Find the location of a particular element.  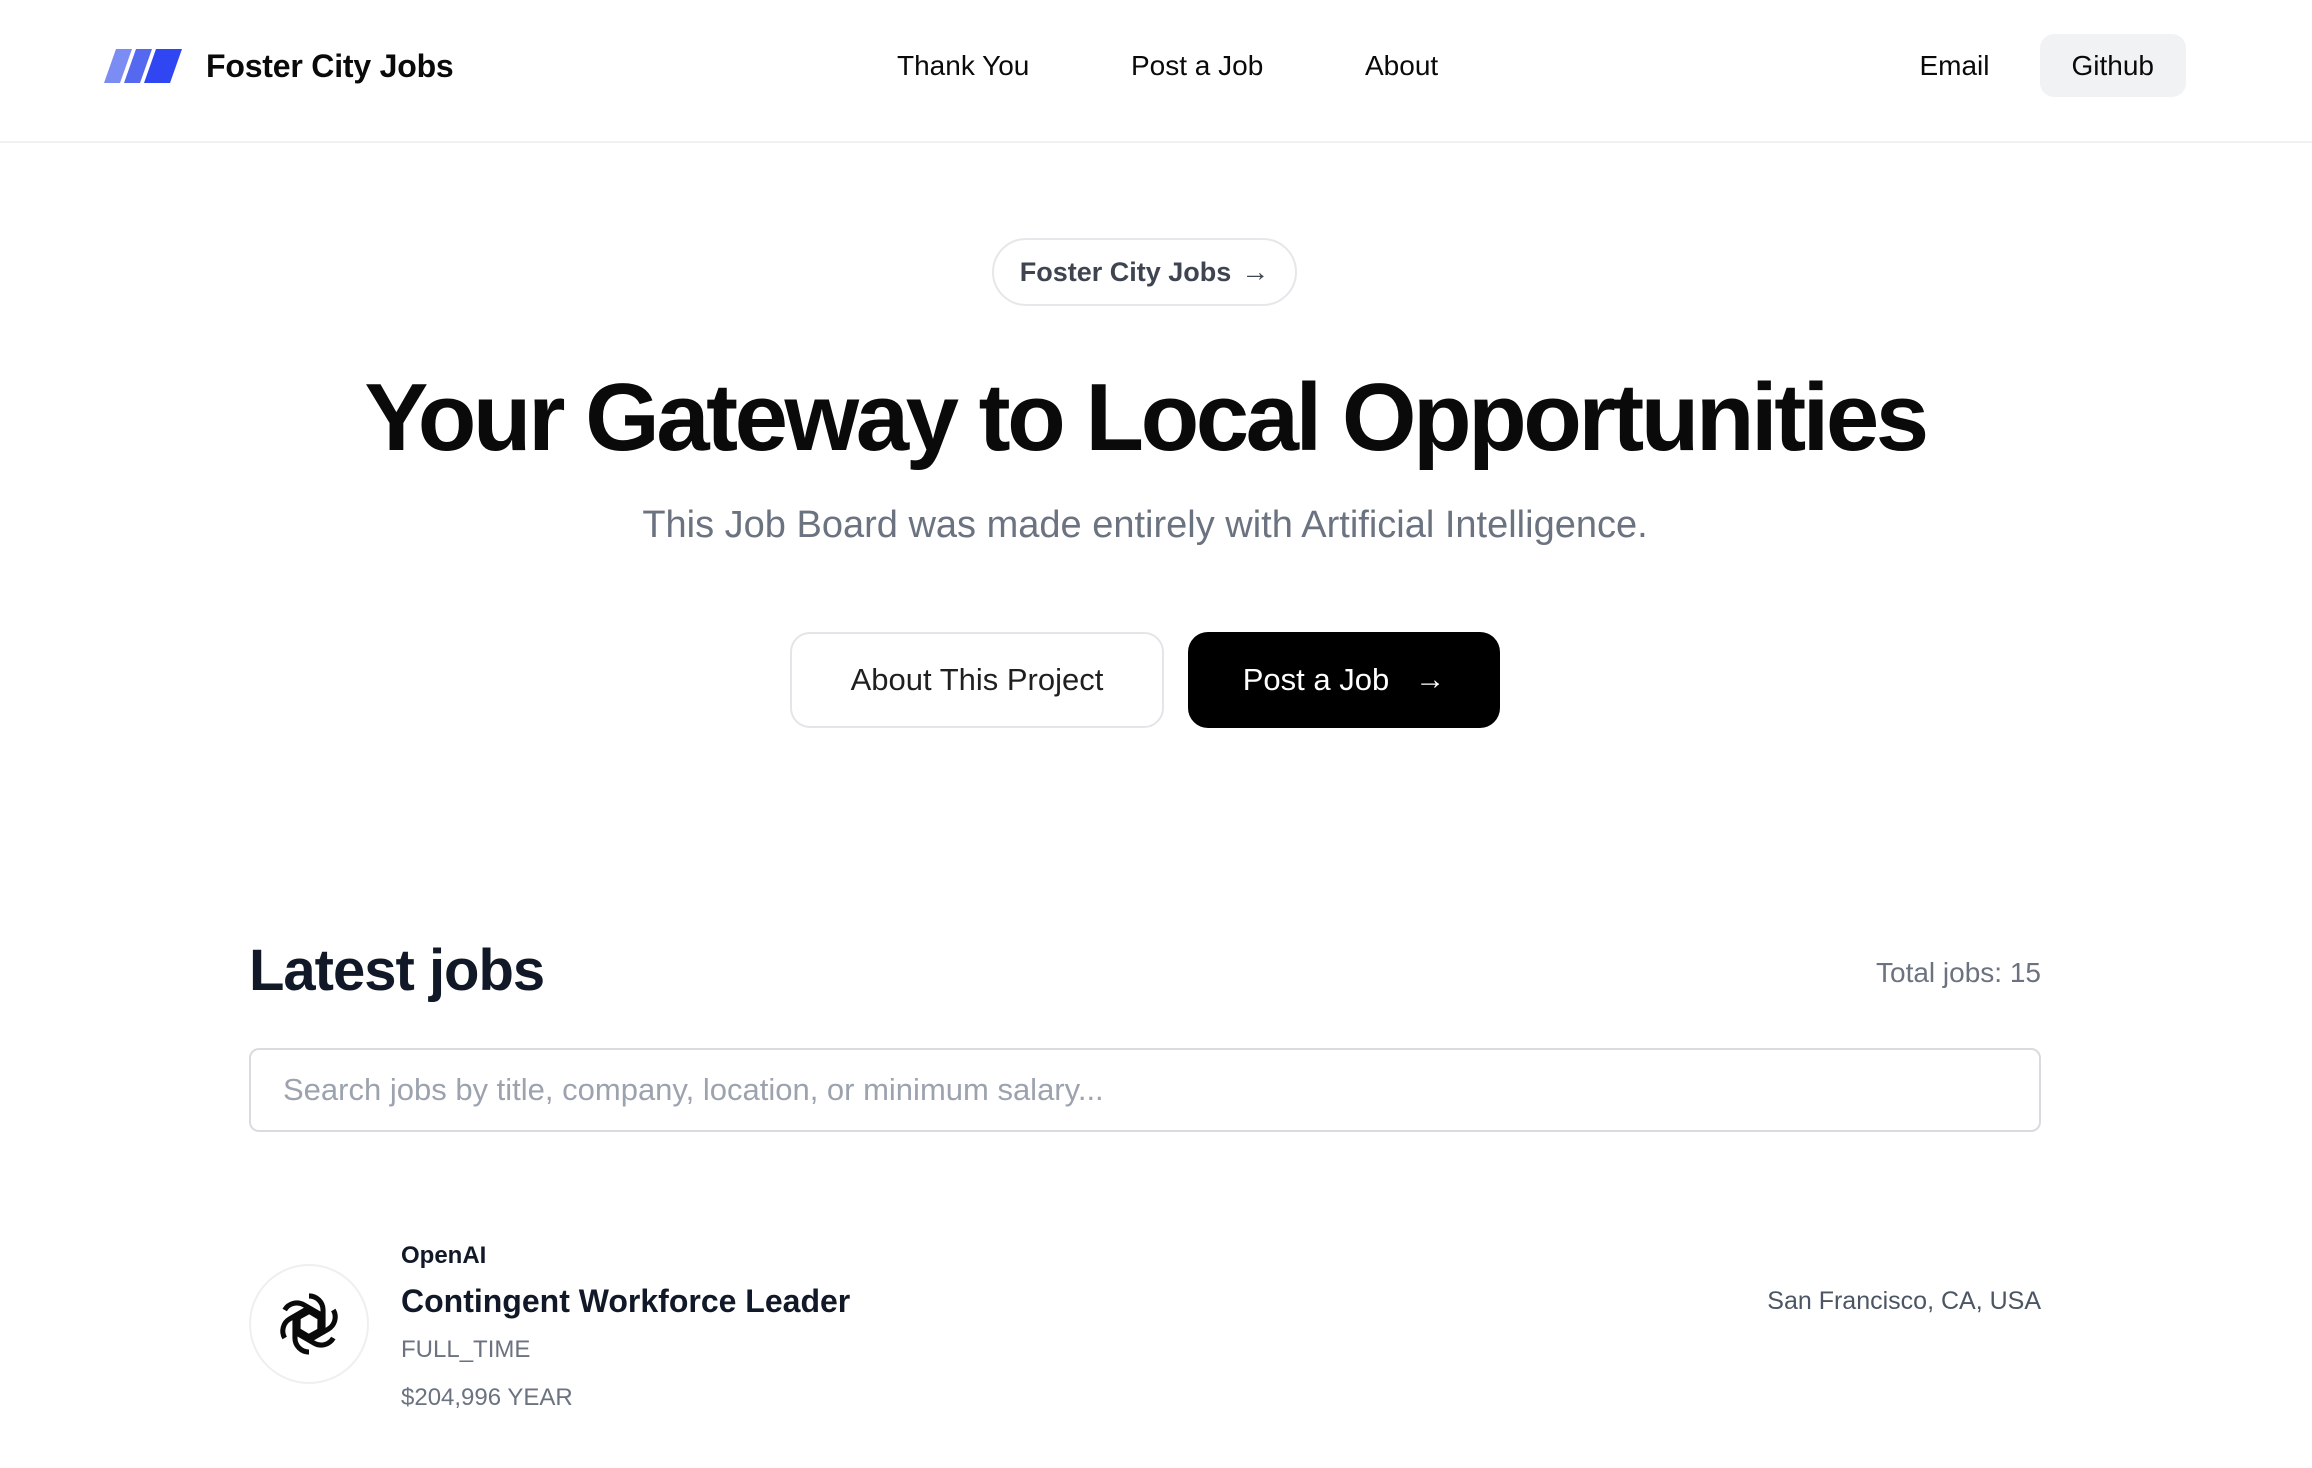

email-link: Email is located at coordinates (1954, 66).